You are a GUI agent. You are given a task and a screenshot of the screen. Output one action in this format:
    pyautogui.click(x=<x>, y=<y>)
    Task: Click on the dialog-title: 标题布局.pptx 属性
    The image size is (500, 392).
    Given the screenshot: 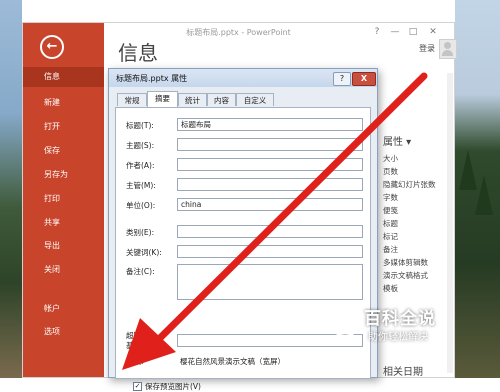 What is the action you would take?
    pyautogui.click(x=152, y=78)
    